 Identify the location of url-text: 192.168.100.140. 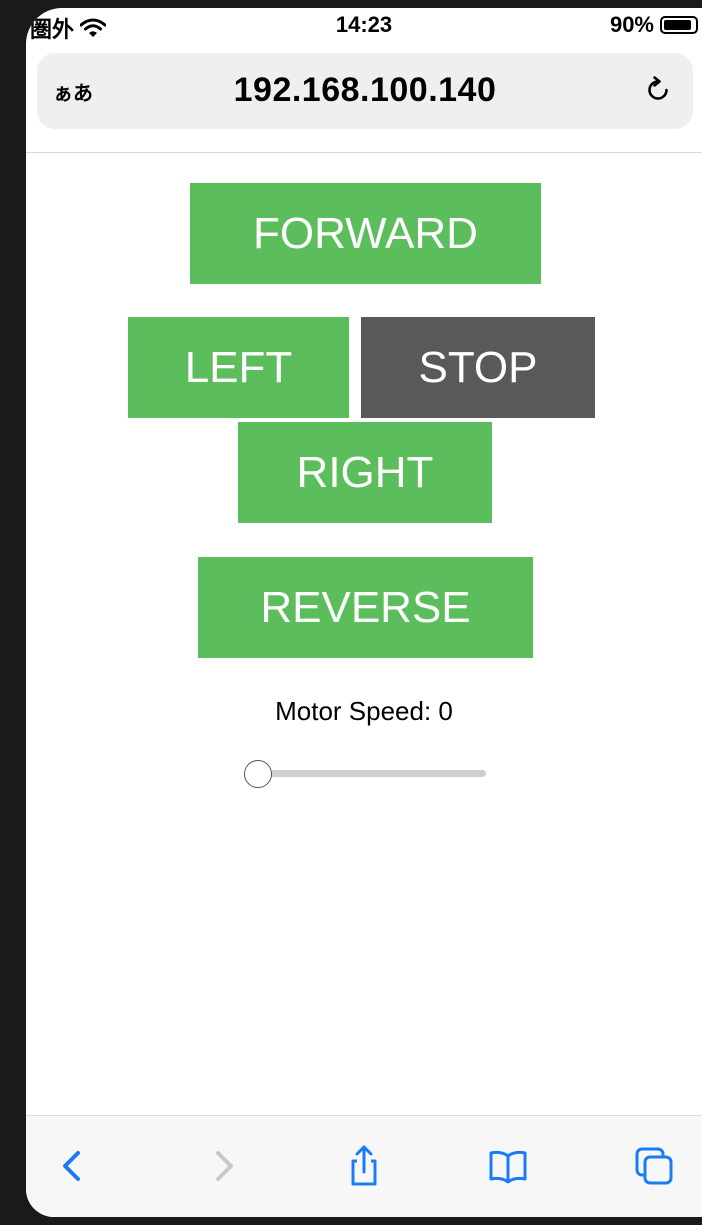
(365, 90).